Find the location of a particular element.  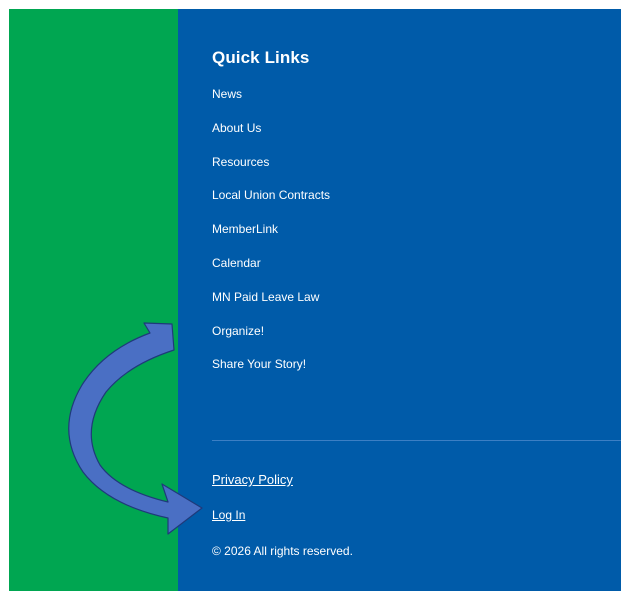

login-link: Log In is located at coordinates (228, 515).